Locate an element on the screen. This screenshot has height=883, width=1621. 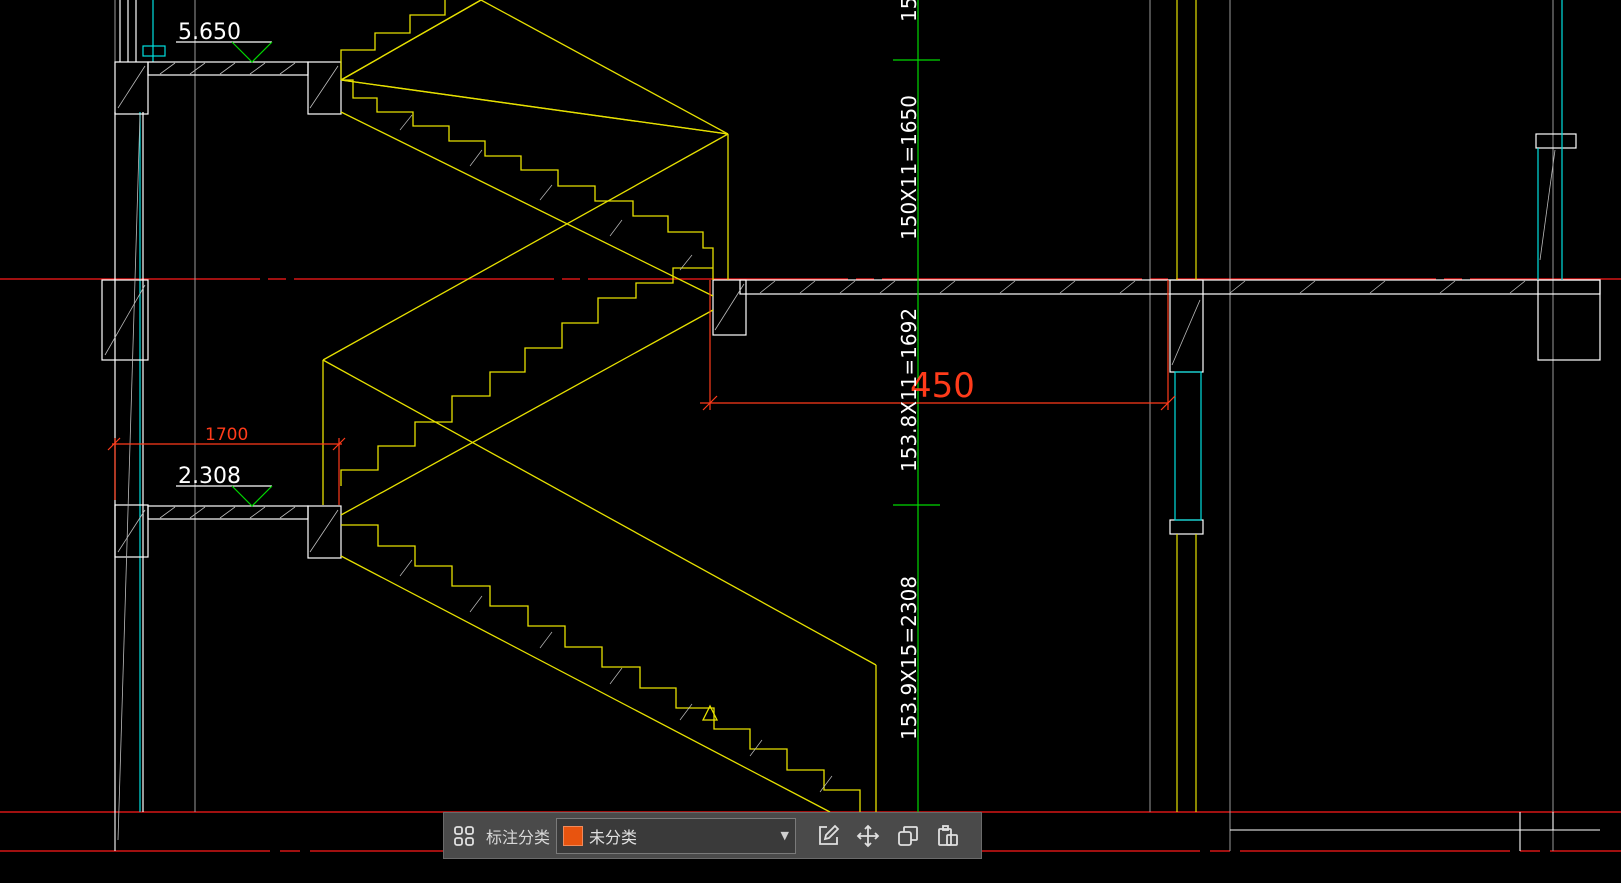
level-label-5650: 5.650 is located at coordinates (209, 32).